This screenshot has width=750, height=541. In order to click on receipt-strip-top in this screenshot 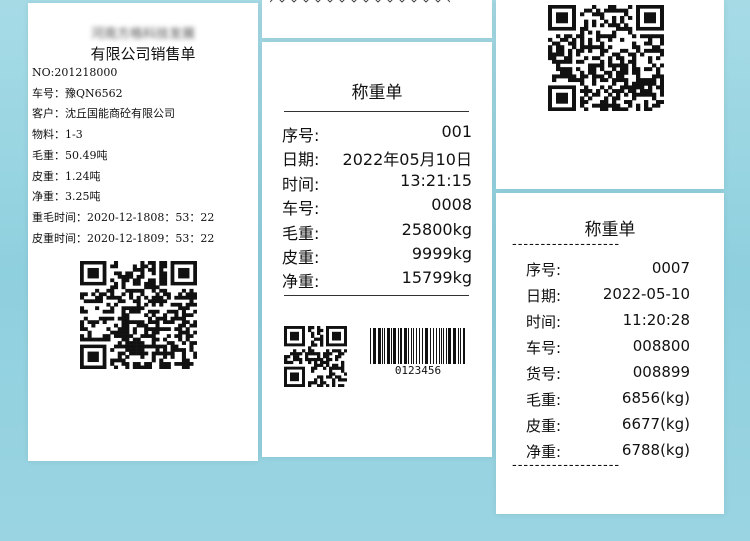, I will do `click(377, 19)`.